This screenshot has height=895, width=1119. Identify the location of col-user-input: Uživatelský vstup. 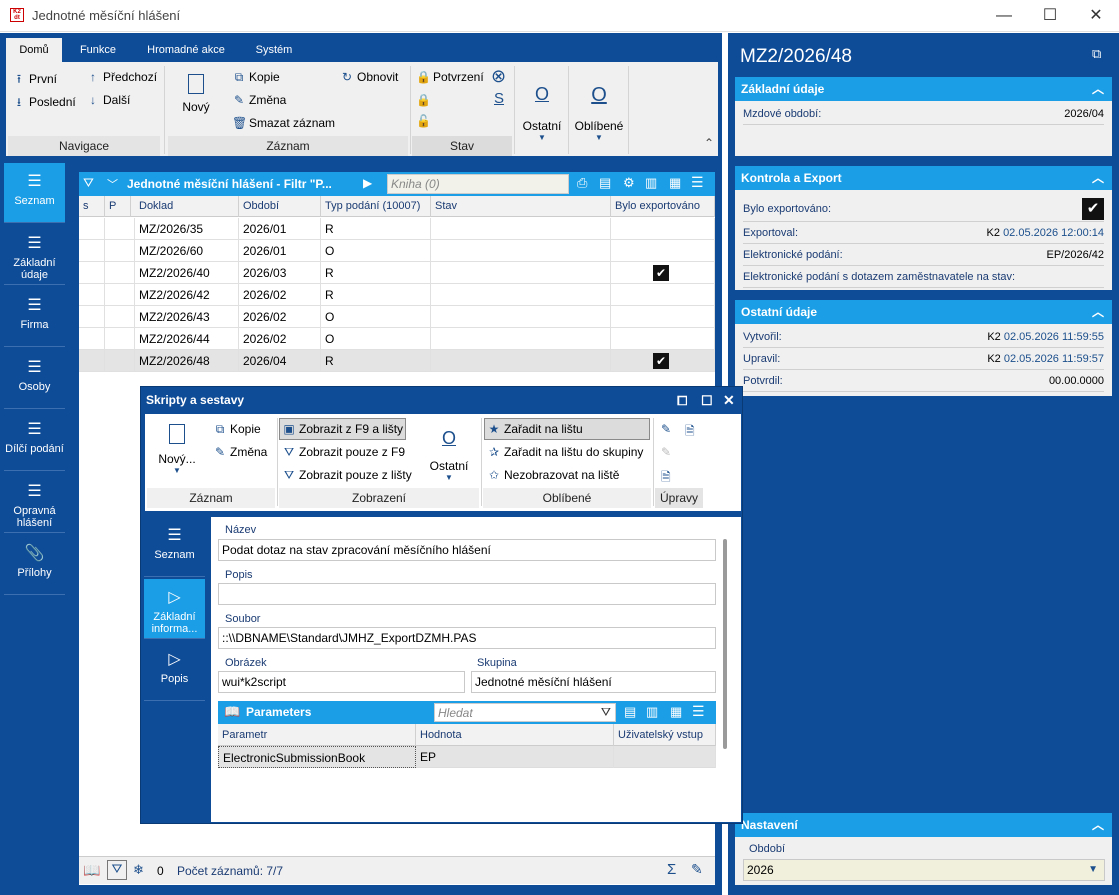
(665, 735).